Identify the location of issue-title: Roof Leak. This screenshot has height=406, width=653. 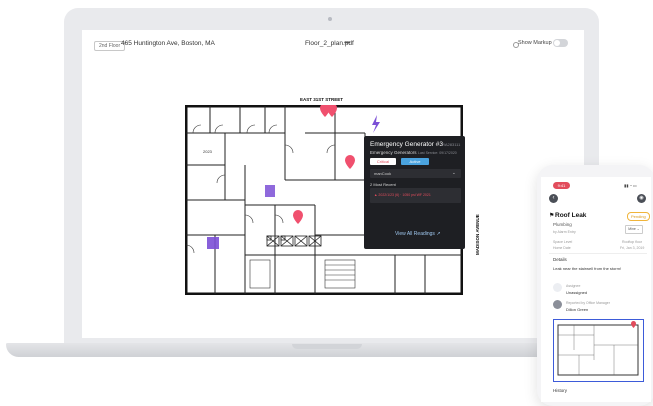
(571, 215).